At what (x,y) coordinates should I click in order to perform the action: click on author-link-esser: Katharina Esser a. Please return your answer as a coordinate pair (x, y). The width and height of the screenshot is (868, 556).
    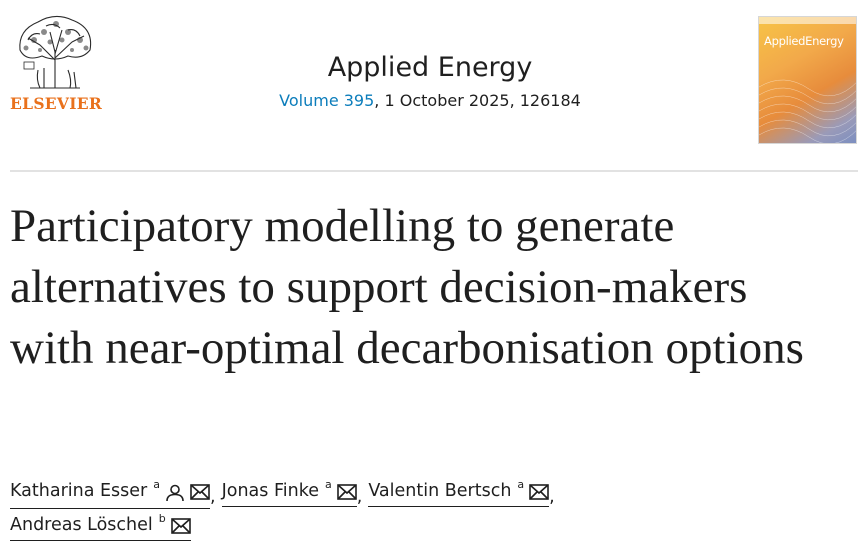
    Looking at the image, I should click on (110, 493).